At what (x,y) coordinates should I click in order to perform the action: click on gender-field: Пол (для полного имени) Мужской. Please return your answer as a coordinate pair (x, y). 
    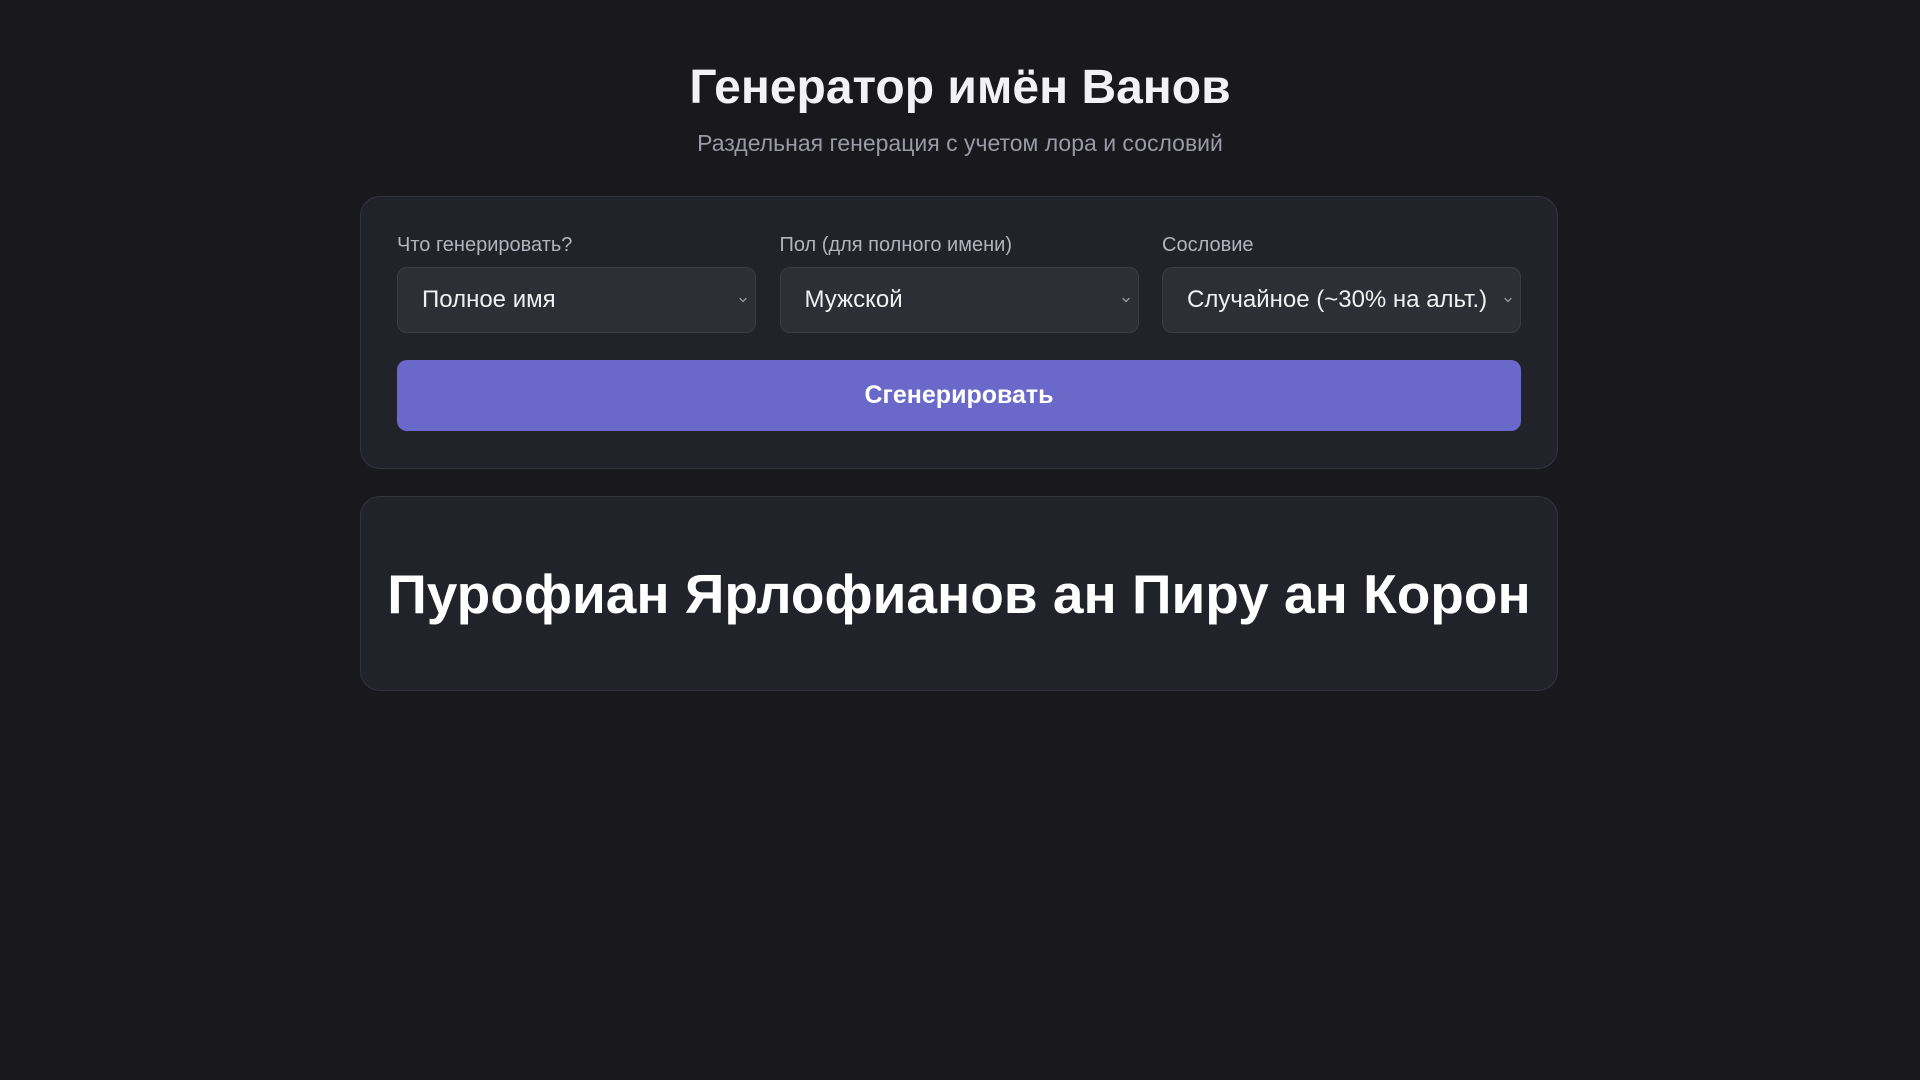
    Looking at the image, I should click on (959, 283).